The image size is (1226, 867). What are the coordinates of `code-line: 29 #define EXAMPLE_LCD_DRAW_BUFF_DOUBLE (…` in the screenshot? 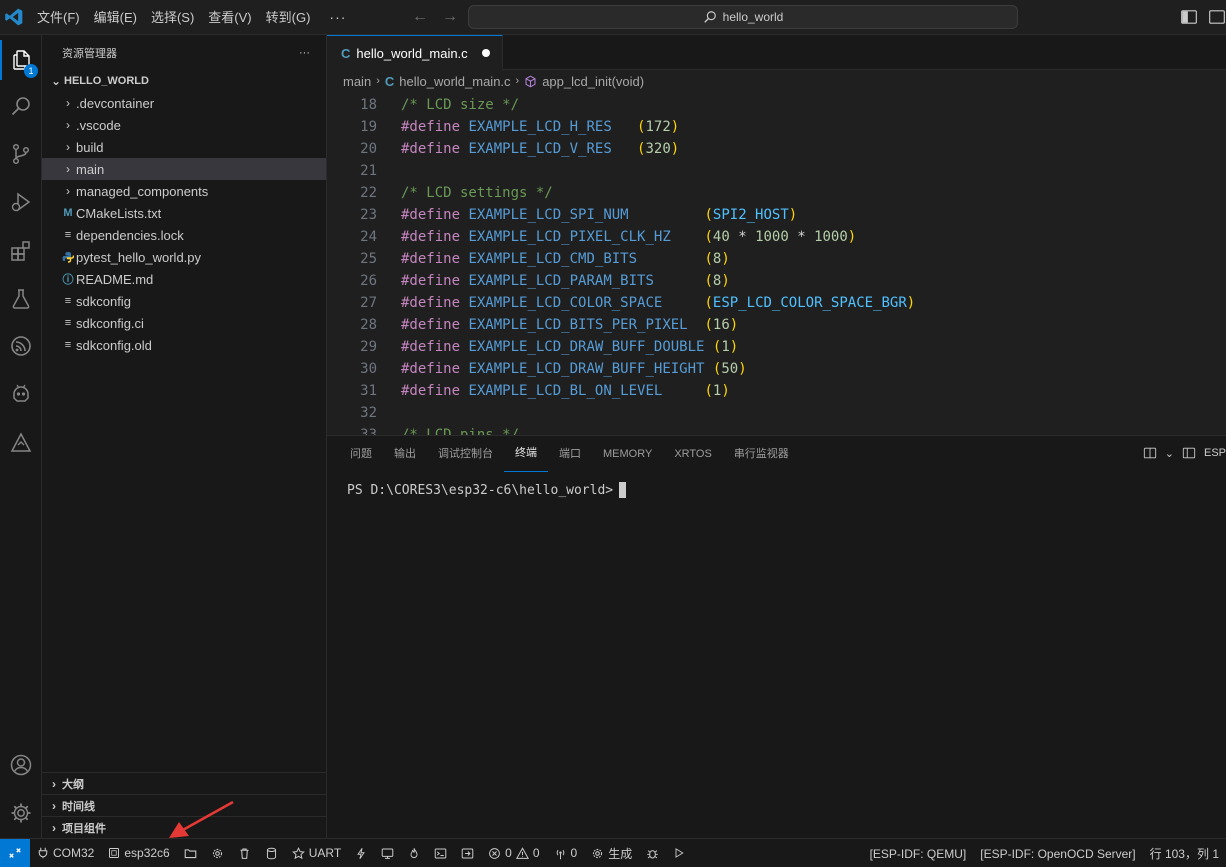 It's located at (776, 347).